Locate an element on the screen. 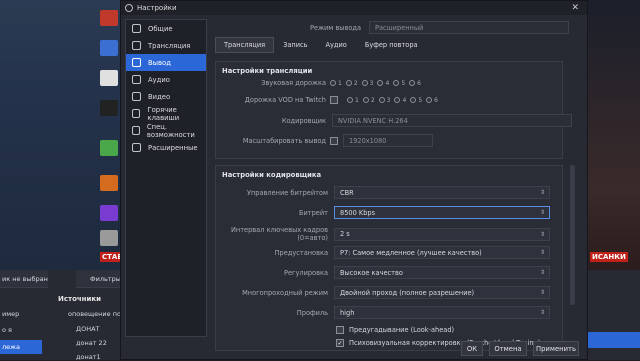 This screenshot has width=640, height=361. desktop-background-right: ИСАНКИ is located at coordinates (614, 135).